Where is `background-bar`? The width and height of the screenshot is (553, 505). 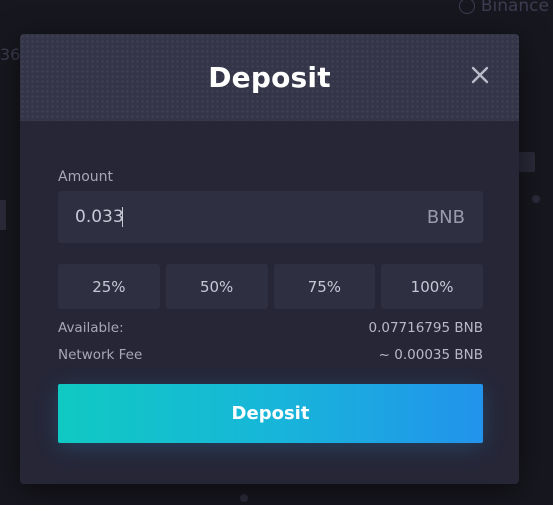 background-bar is located at coordinates (526, 162).